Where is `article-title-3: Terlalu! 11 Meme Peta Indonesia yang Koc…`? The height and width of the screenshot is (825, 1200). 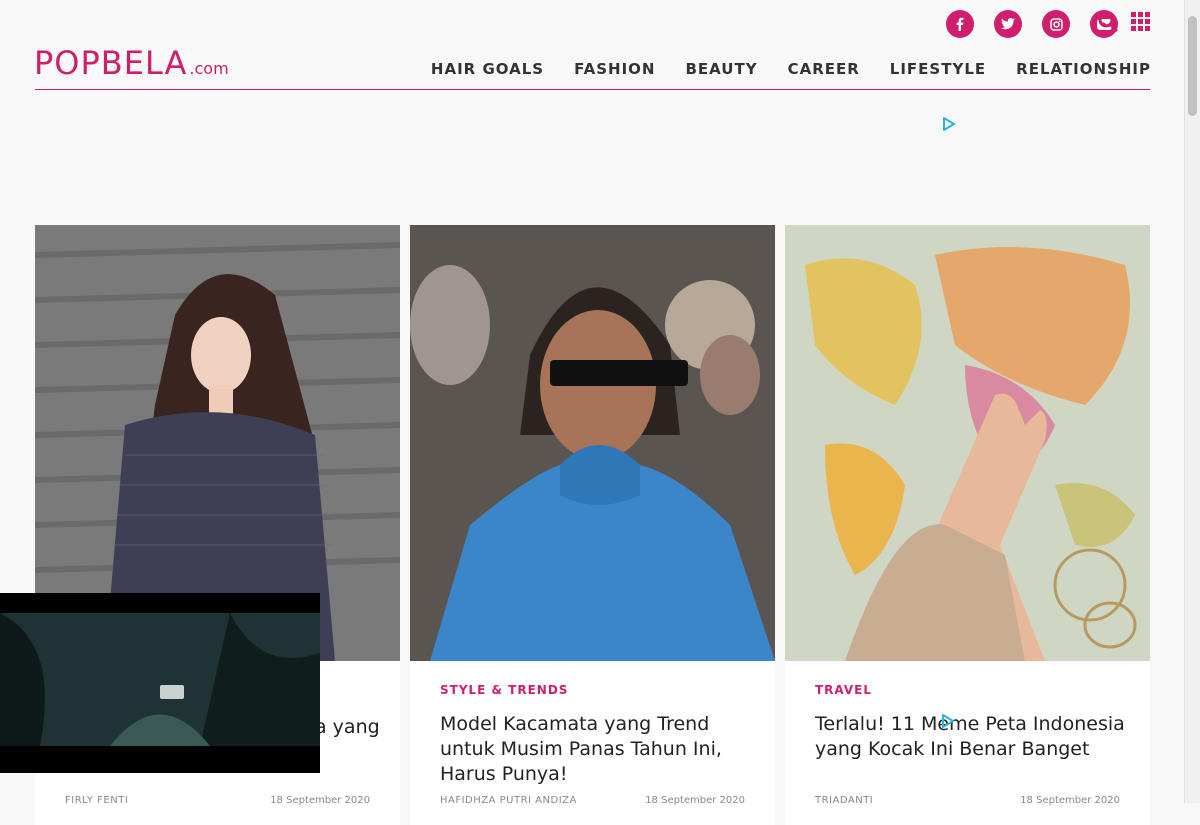
article-title-3: Terlalu! 11 Meme Peta Indonesia yang Koc… is located at coordinates (975, 737).